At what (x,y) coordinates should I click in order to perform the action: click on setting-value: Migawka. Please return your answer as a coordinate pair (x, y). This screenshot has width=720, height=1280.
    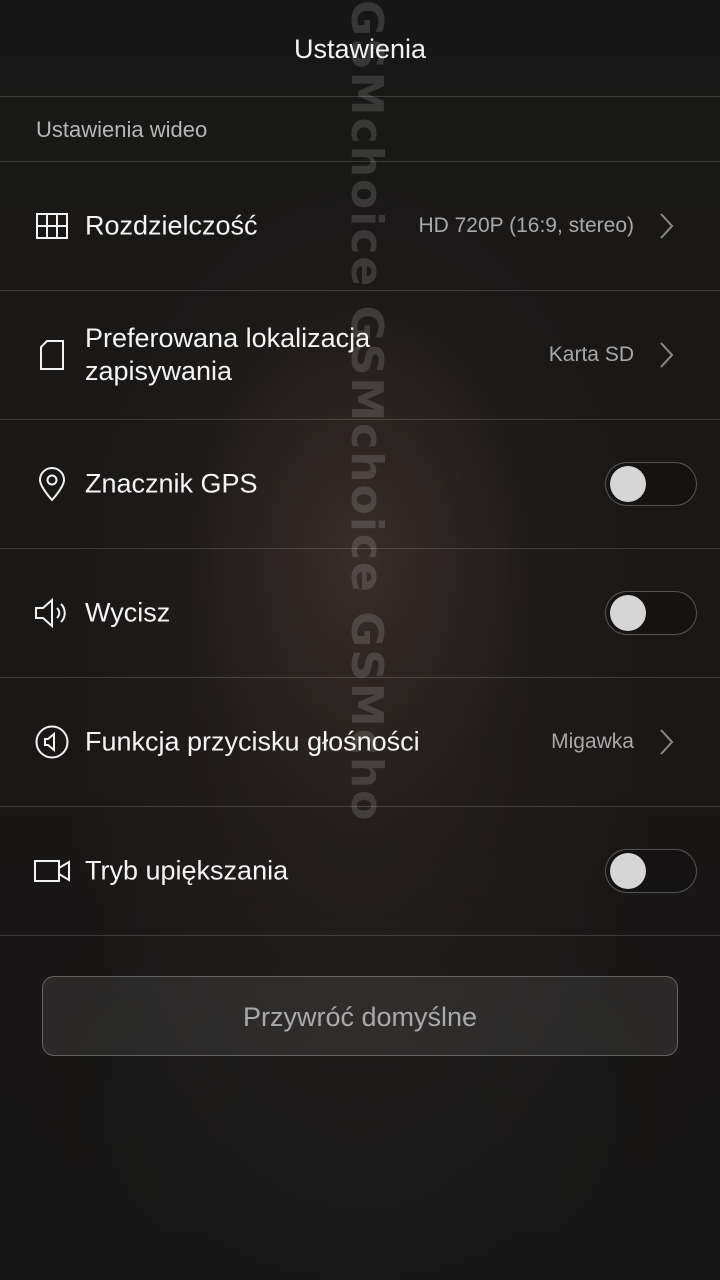
    Looking at the image, I should click on (592, 741).